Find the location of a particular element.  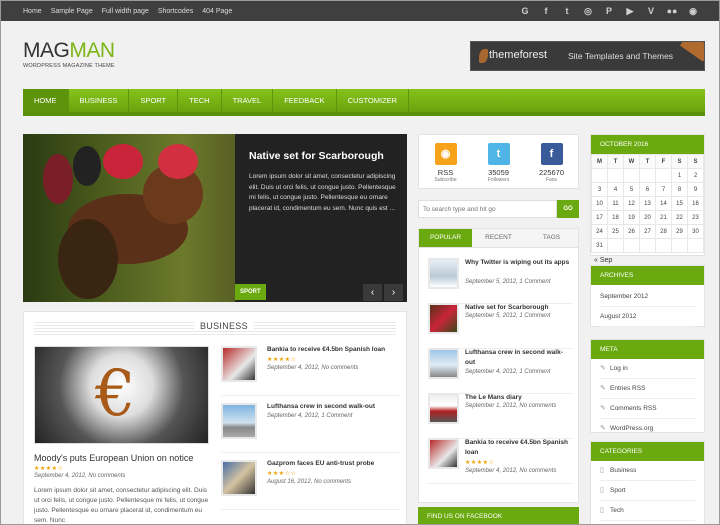

post-title: Gazprom faces EU anti-trust probe is located at coordinates (320, 463).